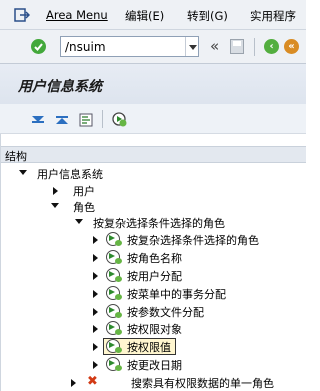 This screenshot has width=320, height=391. What do you see at coordinates (102, 119) in the screenshot?
I see `apptb-divider` at bounding box center [102, 119].